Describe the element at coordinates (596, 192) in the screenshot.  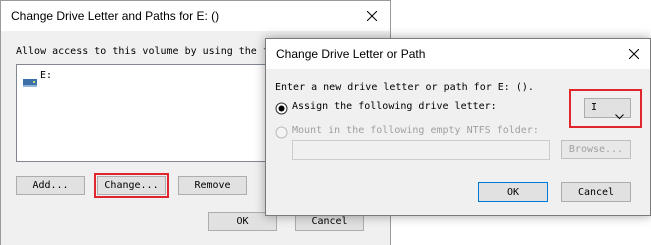
I see `front-cancel-button: Cancel` at that location.